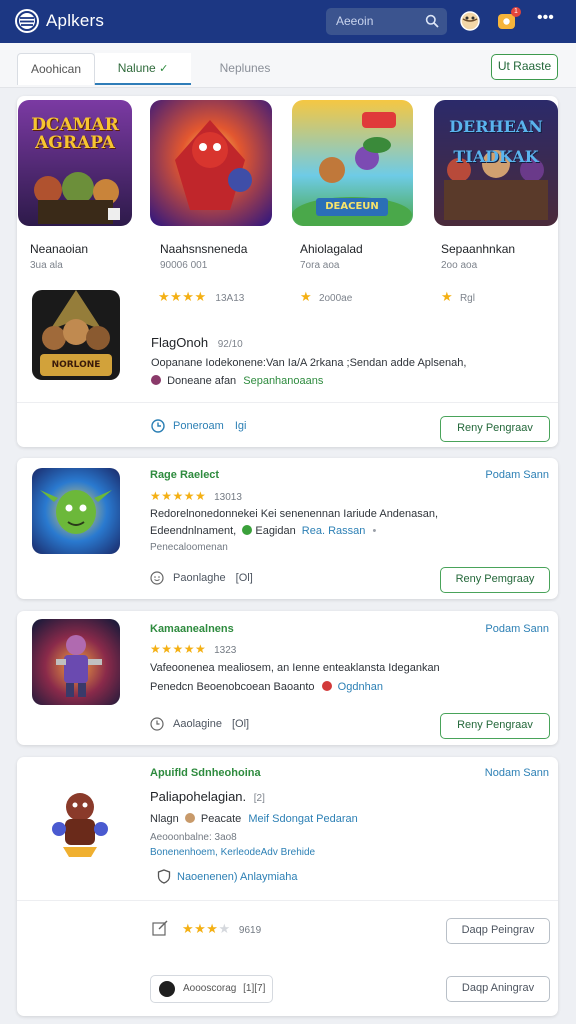  What do you see at coordinates (76, 662) in the screenshot?
I see `list-item-2-thumbnail` at bounding box center [76, 662].